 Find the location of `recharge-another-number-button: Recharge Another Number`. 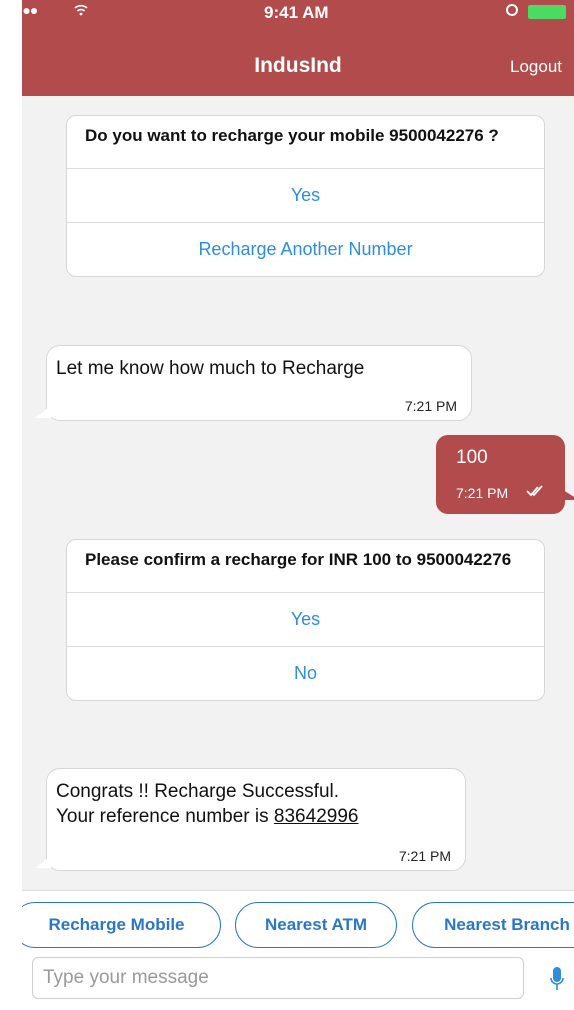

recharge-another-number-button: Recharge Another Number is located at coordinates (305, 249).